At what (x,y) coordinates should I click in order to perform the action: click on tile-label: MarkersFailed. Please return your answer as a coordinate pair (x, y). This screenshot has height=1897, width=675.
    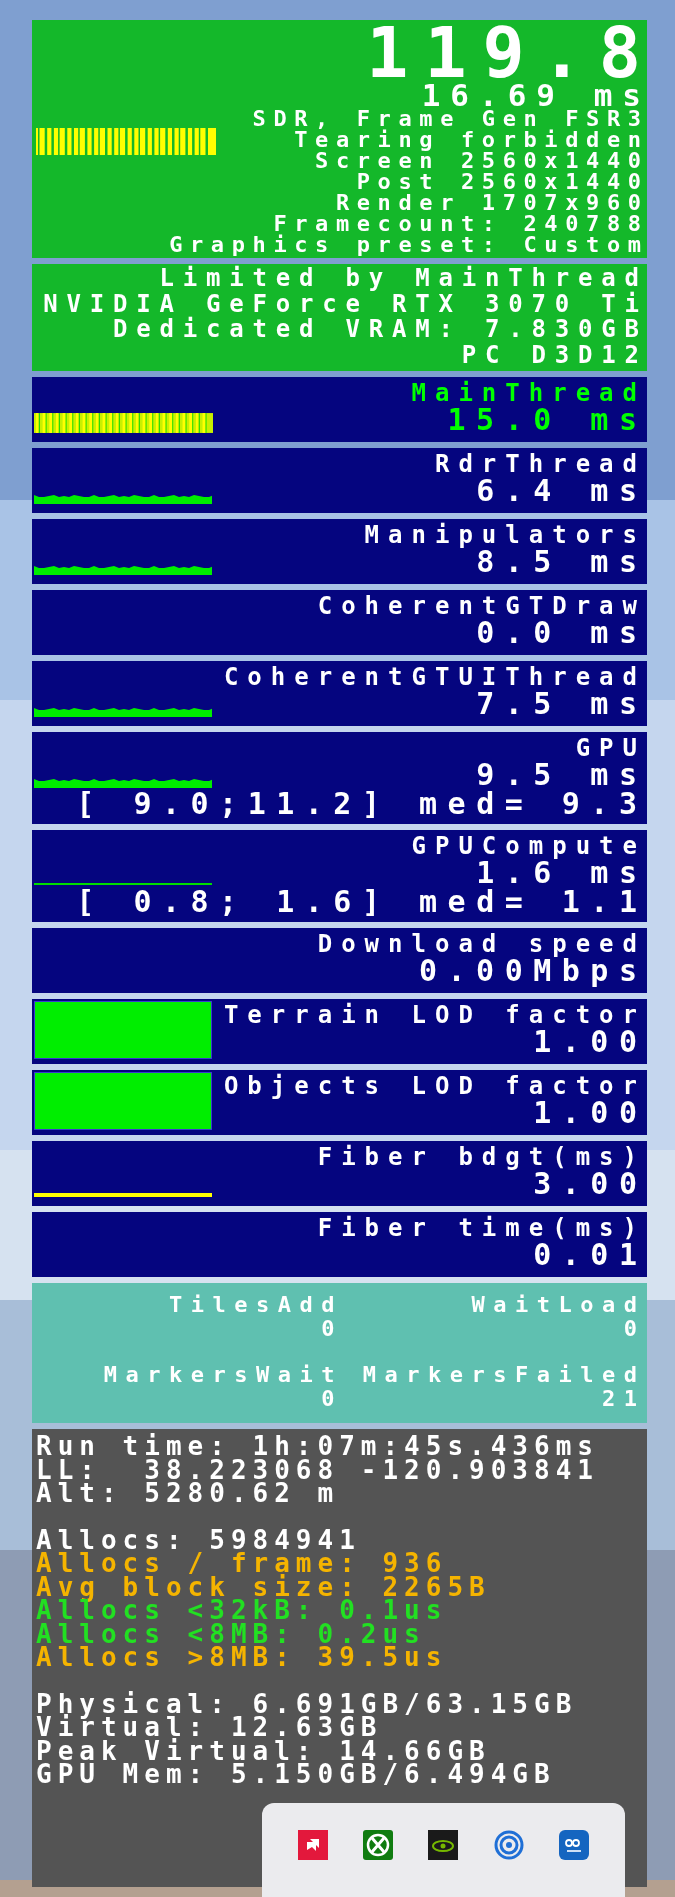
    Looking at the image, I should click on (504, 1375).